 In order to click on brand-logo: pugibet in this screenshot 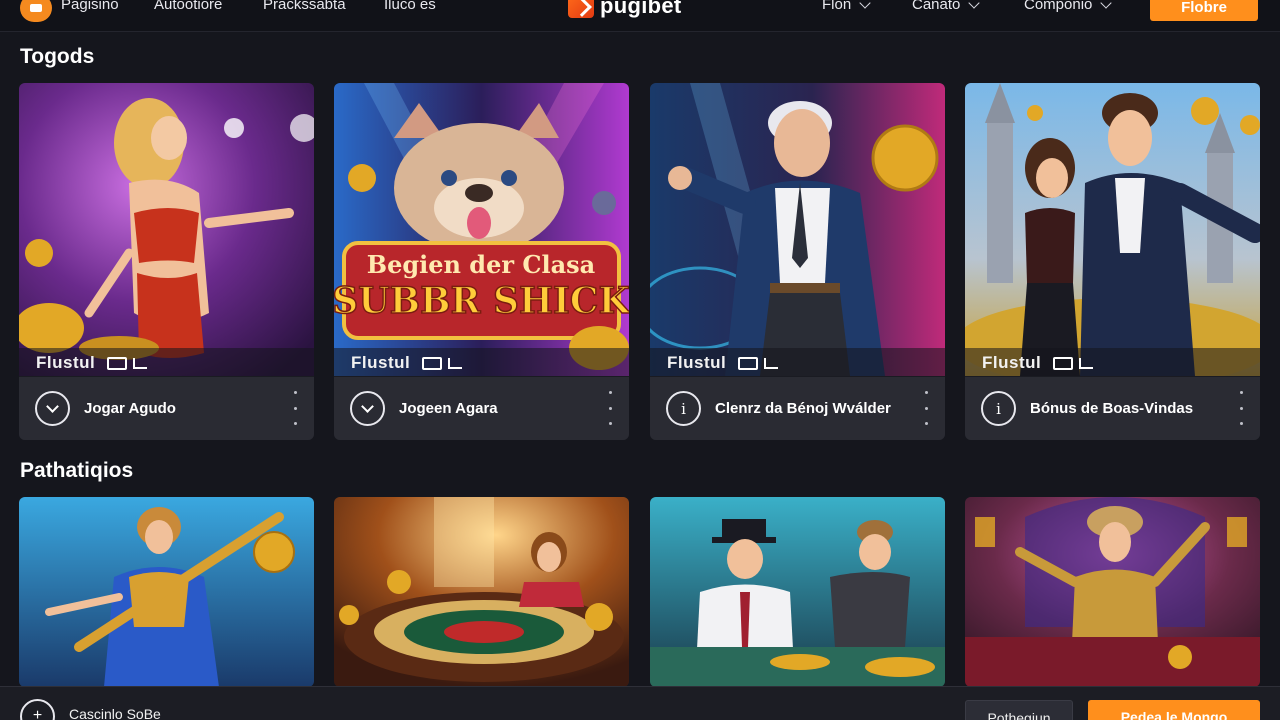, I will do `click(625, 10)`.